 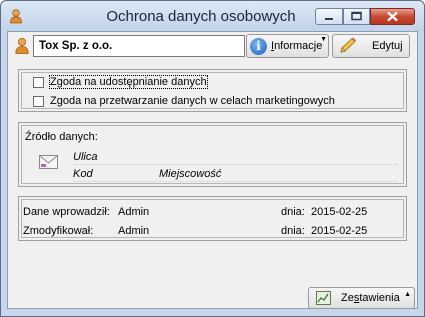 I want to click on modified-date-value: 2015-02-25, so click(x=339, y=231).